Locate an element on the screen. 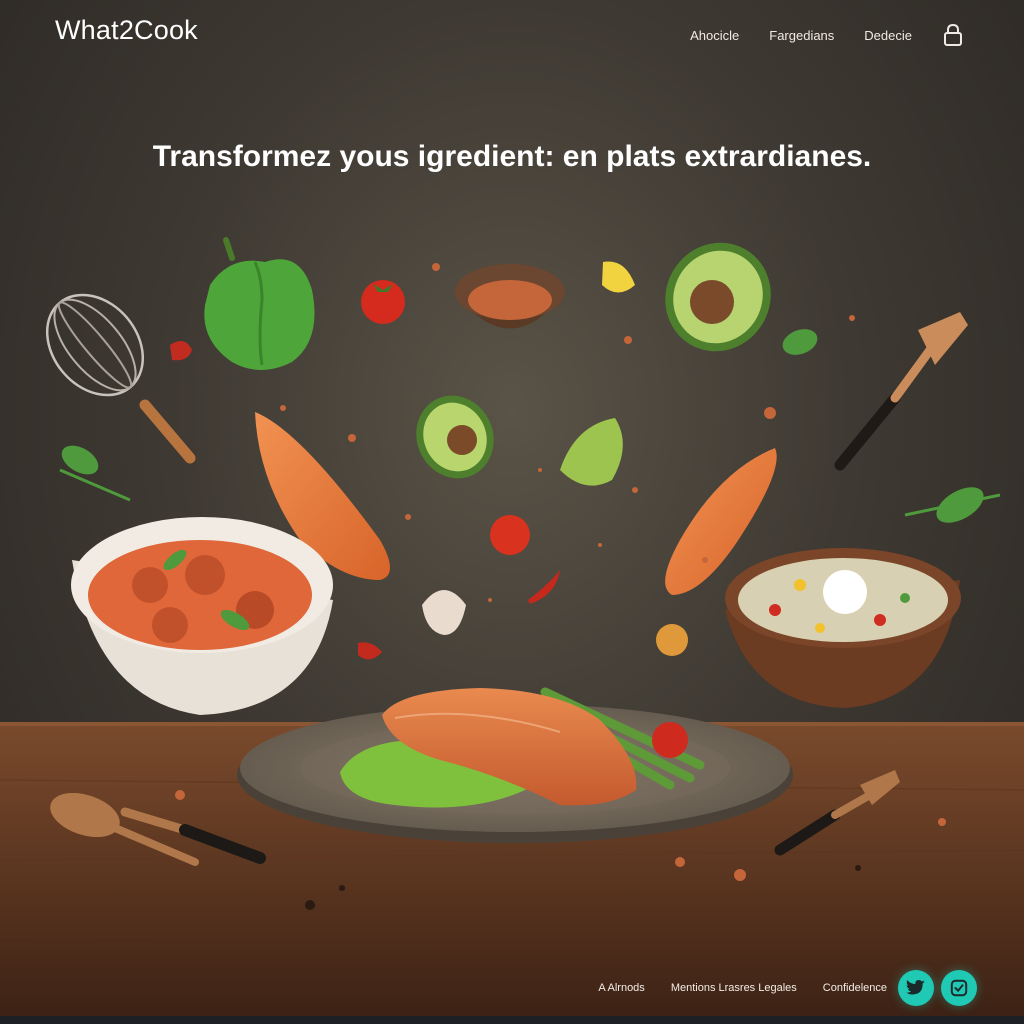 The image size is (1024, 1024). pepper-slice-icon is located at coordinates (370, 651).